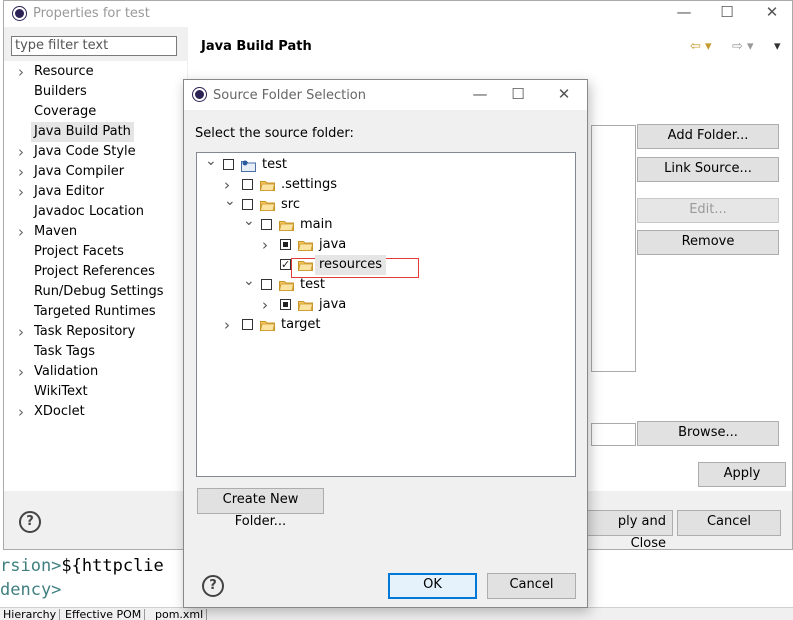  Describe the element at coordinates (31, 566) in the screenshot. I see `editor-tag-text: rsion>` at that location.